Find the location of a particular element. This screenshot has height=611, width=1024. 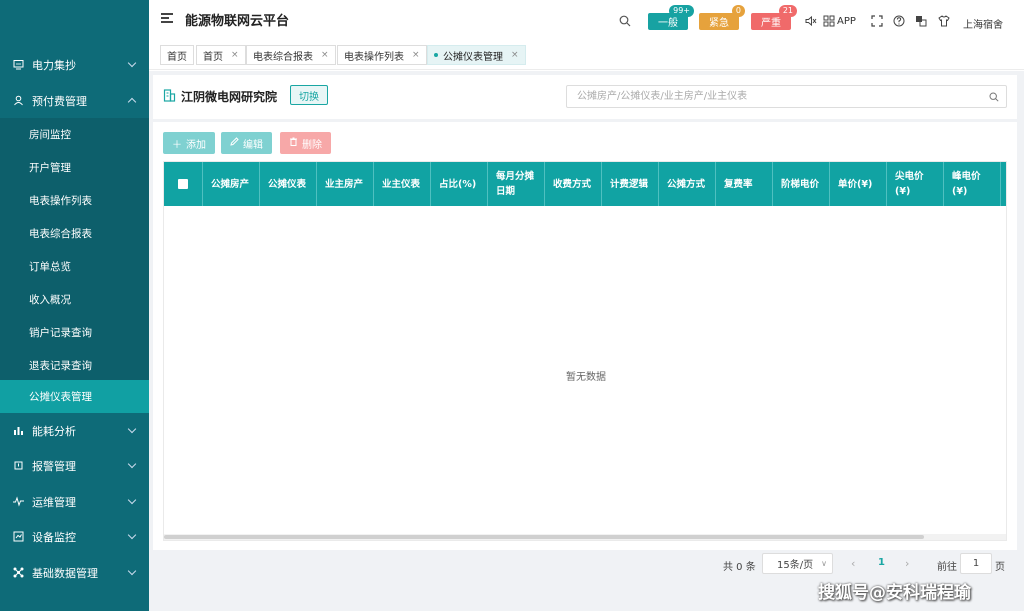

column-header: 公摊方式 is located at coordinates (687, 184).